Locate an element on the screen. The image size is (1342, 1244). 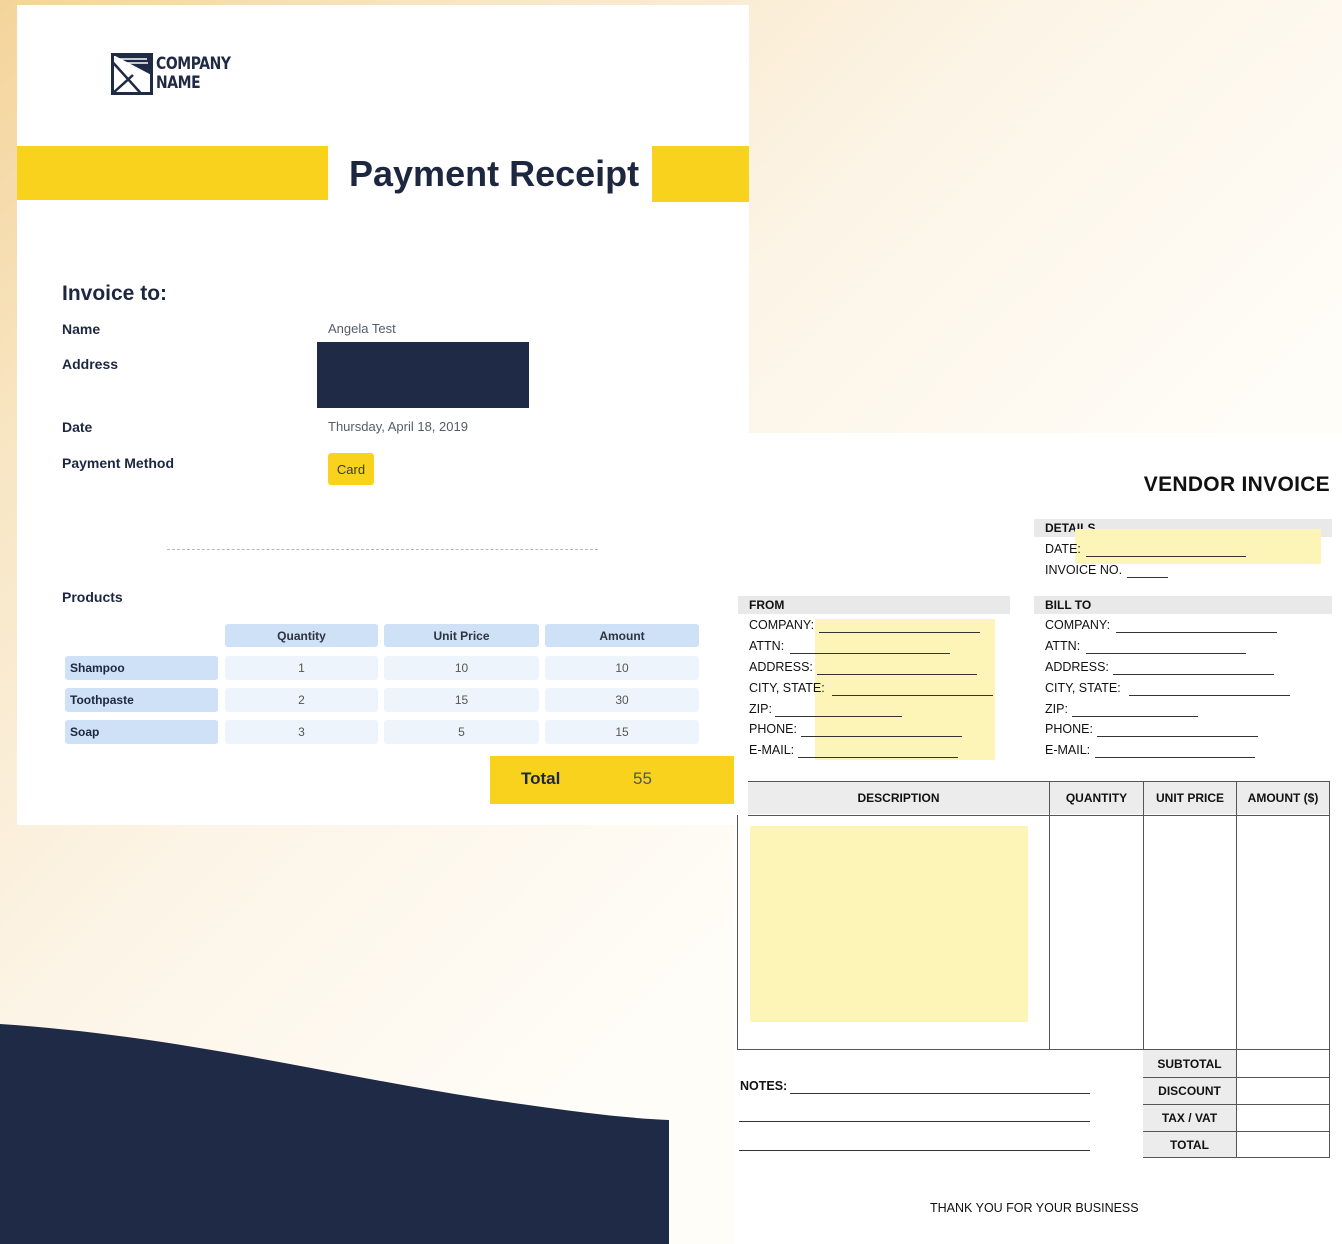
from-zip-label: ZIP: is located at coordinates (760, 709).